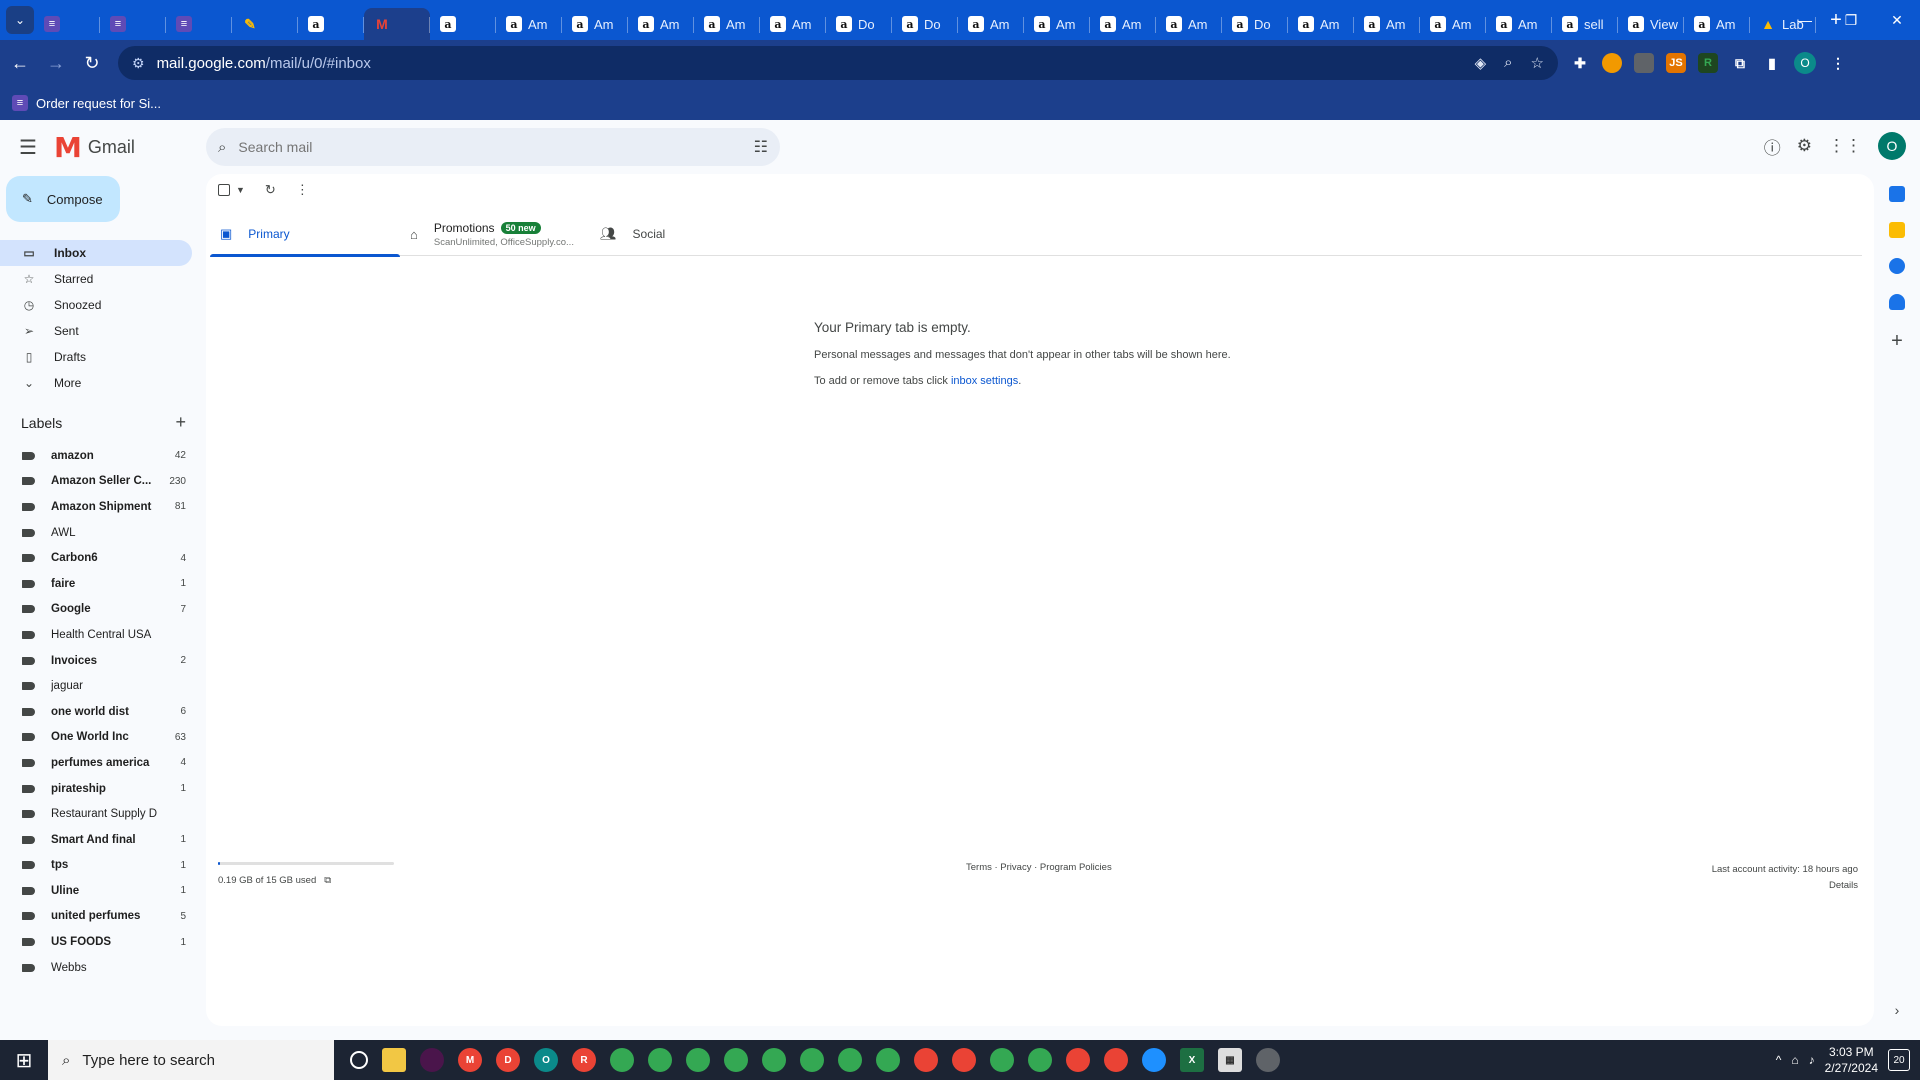 The image size is (1920, 1080). I want to click on chevron-right-icon: ›, so click(1897, 1010).